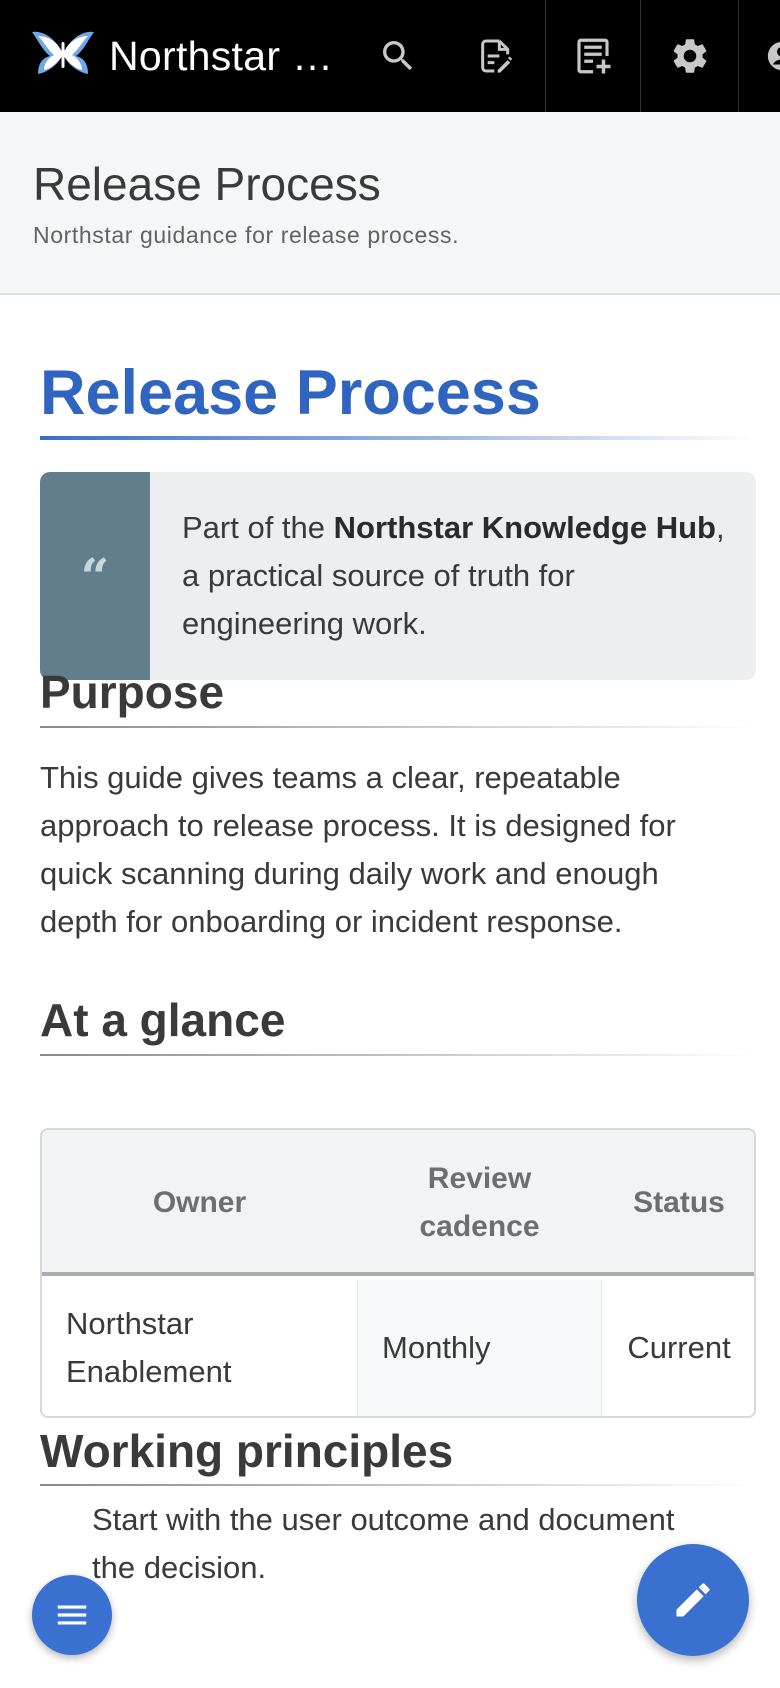  I want to click on menu-icon, so click(72, 1615).